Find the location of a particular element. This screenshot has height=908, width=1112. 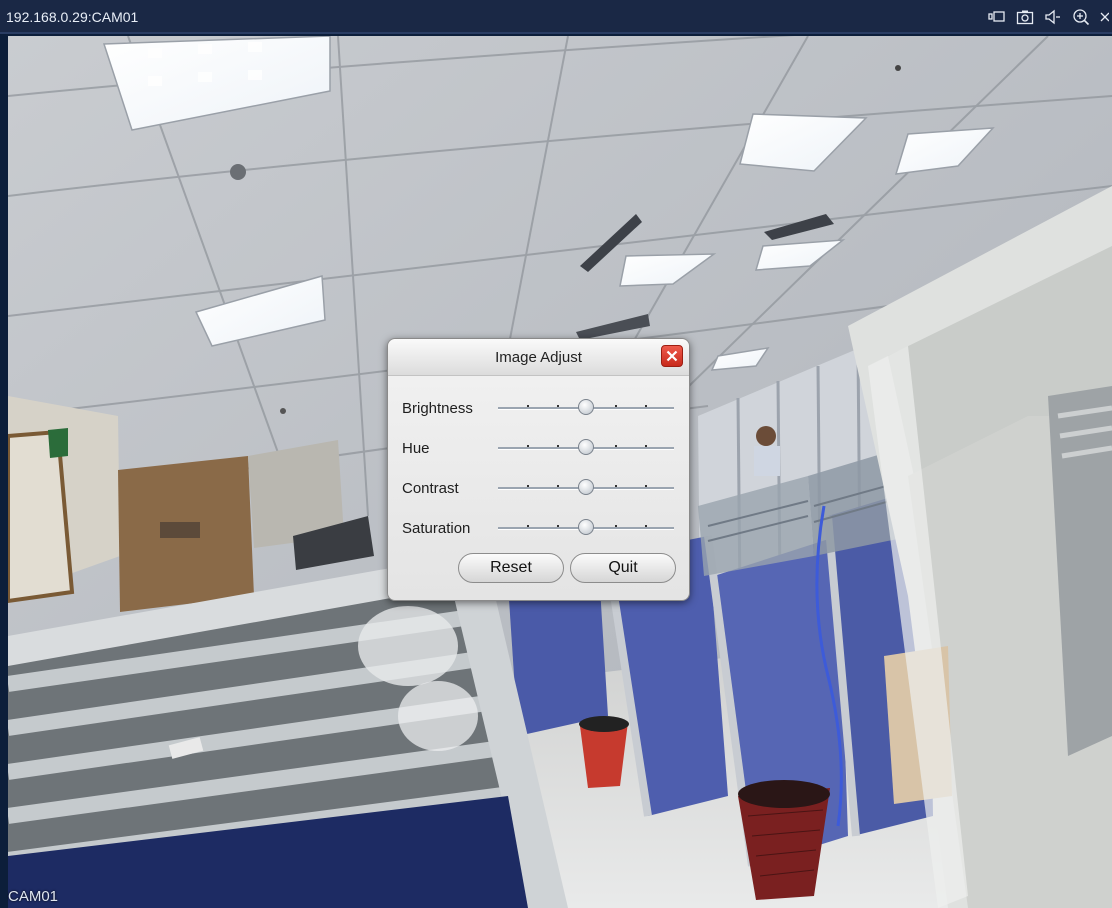

window-titlebar: 192.168.0.29:CAM01 is located at coordinates (556, 17).